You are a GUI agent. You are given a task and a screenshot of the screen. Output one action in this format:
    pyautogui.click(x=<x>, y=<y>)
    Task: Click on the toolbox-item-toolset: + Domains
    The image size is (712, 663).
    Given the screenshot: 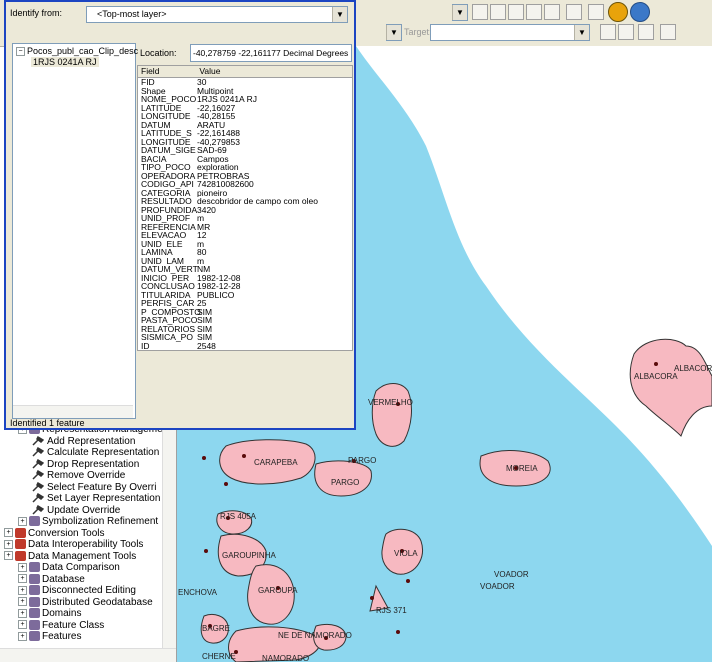 What is the action you would take?
    pyautogui.click(x=49, y=614)
    